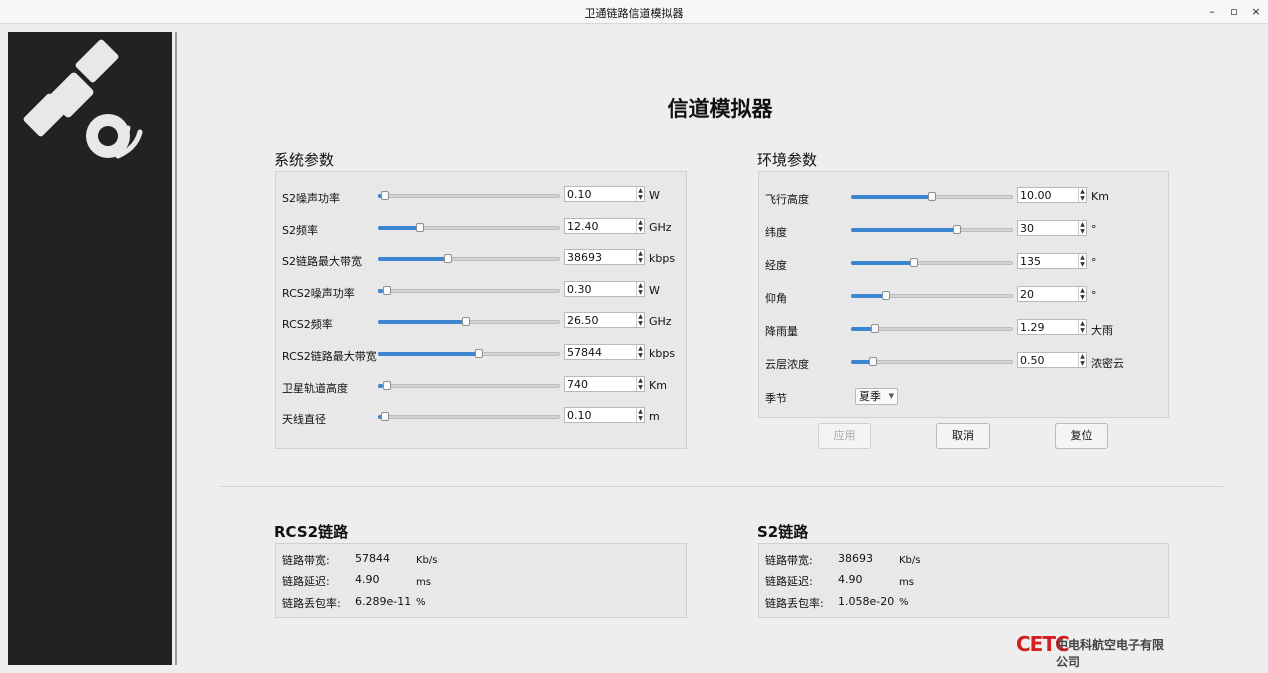 This screenshot has height=673, width=1268. Describe the element at coordinates (579, 289) in the screenshot. I see `spinbox-value: 0.30` at that location.